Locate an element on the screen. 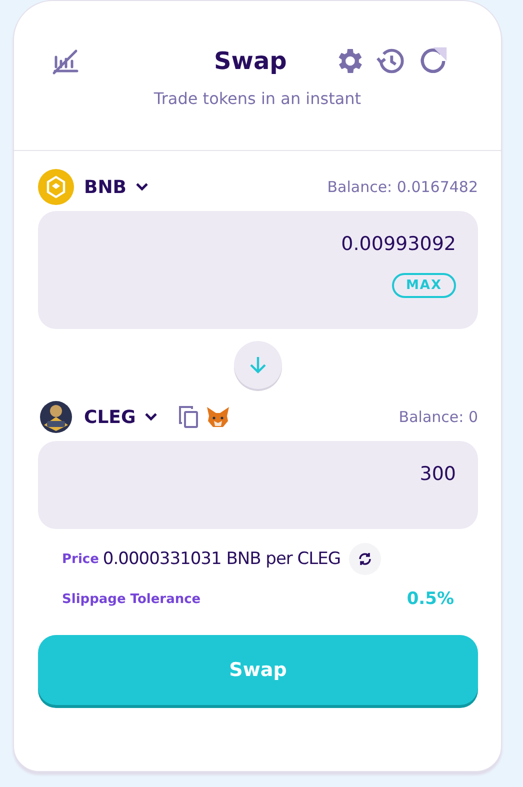 Image resolution: width=523 pixels, height=787 pixels. swap-title: Swap is located at coordinates (250, 61).